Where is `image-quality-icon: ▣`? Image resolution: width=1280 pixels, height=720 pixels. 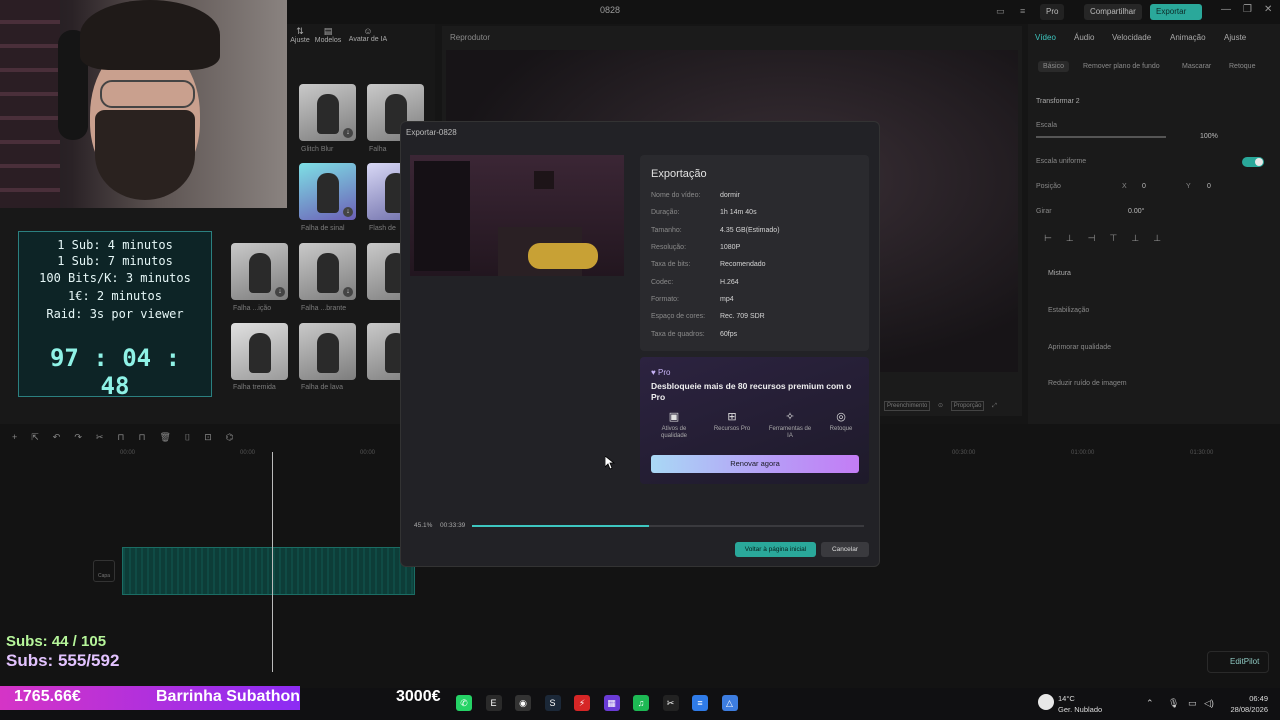
image-quality-icon: ▣ is located at coordinates (674, 417).